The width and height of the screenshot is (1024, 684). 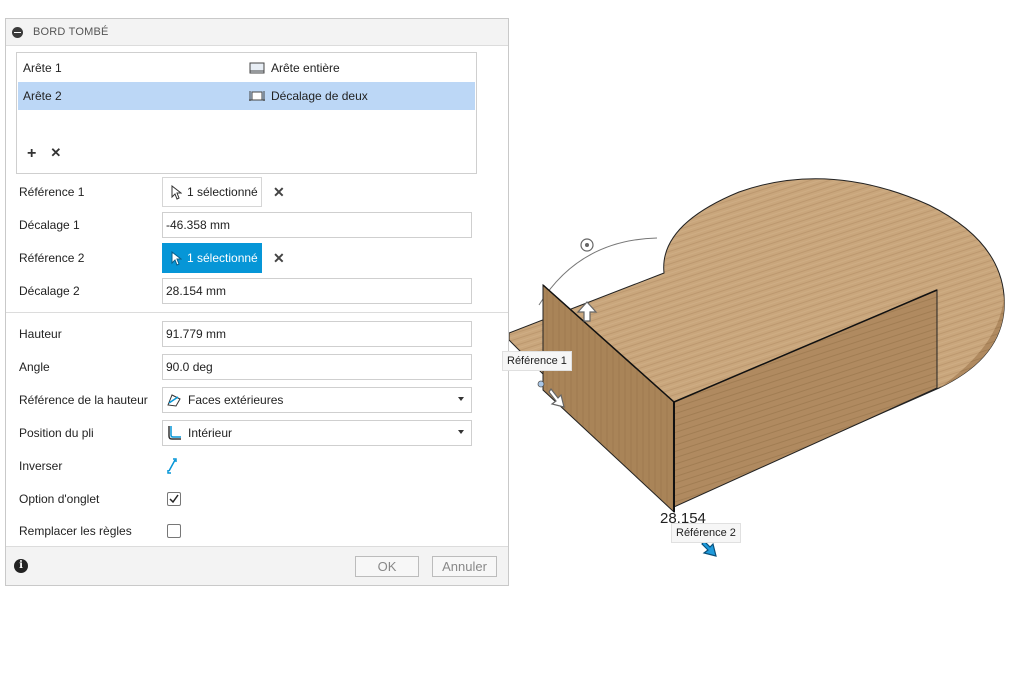 I want to click on bend-position-value: Intérieur, so click(x=210, y=433).